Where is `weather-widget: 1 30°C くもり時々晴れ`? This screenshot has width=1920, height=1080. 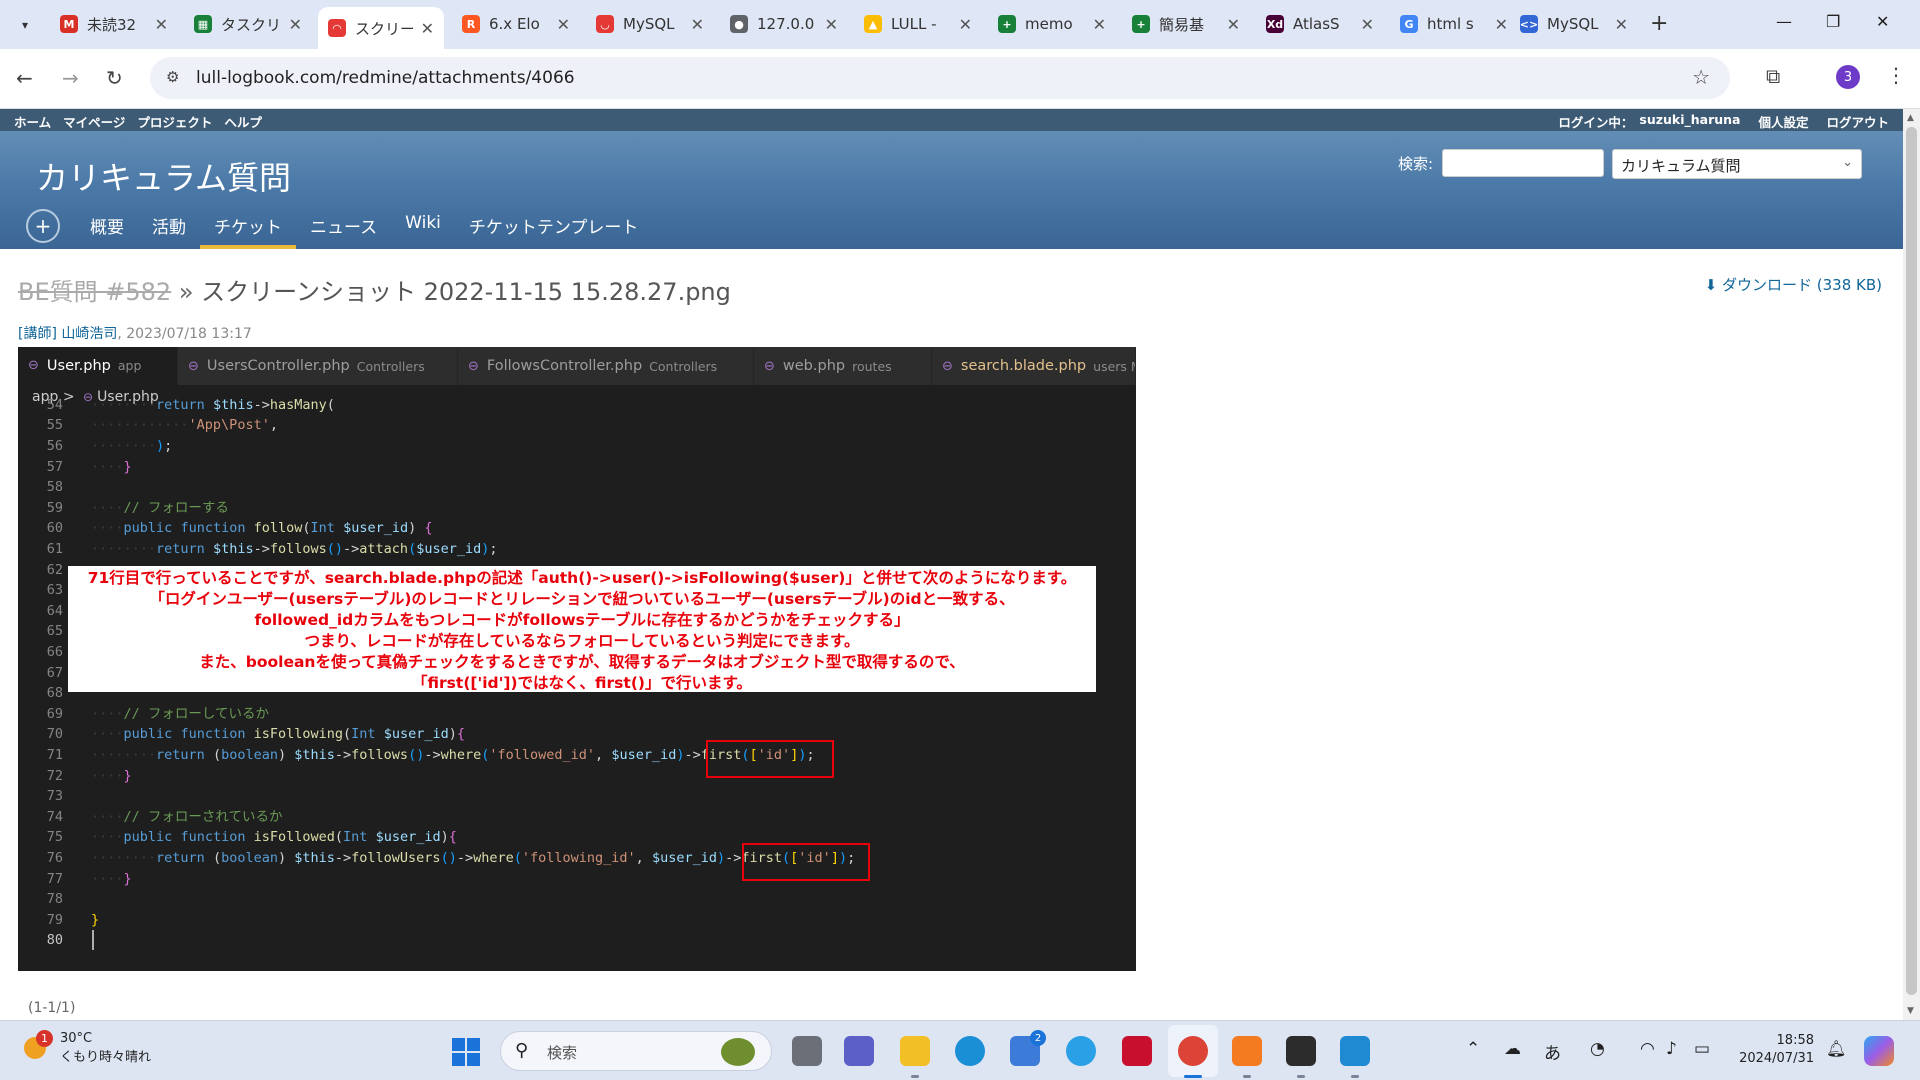 weather-widget: 1 30°C くもり時々晴れ is located at coordinates (86, 1047).